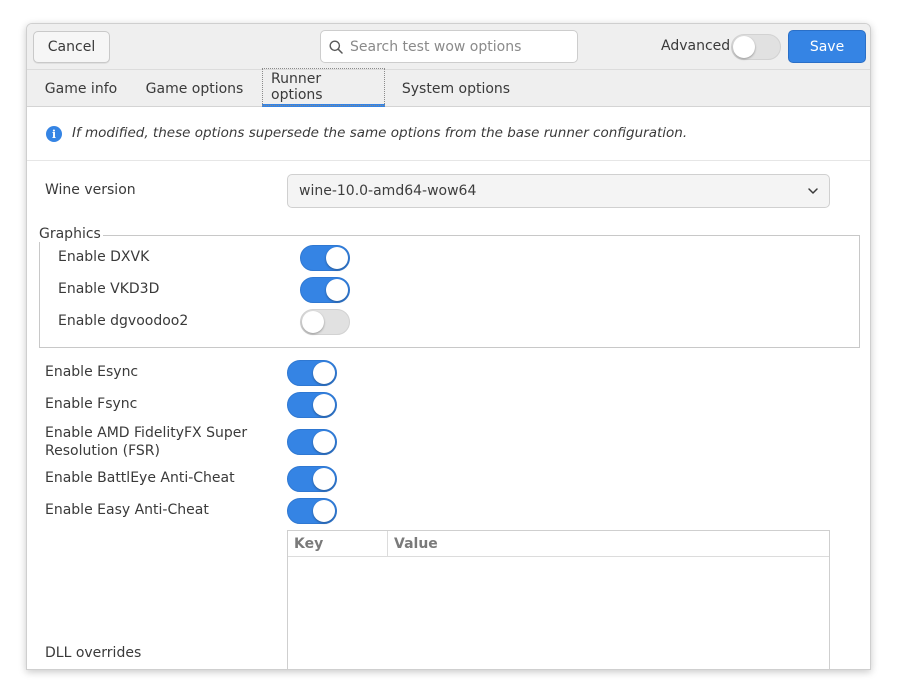 The image size is (897, 699). Describe the element at coordinates (558, 599) in the screenshot. I see `dll-overrides-table: Key Value` at that location.